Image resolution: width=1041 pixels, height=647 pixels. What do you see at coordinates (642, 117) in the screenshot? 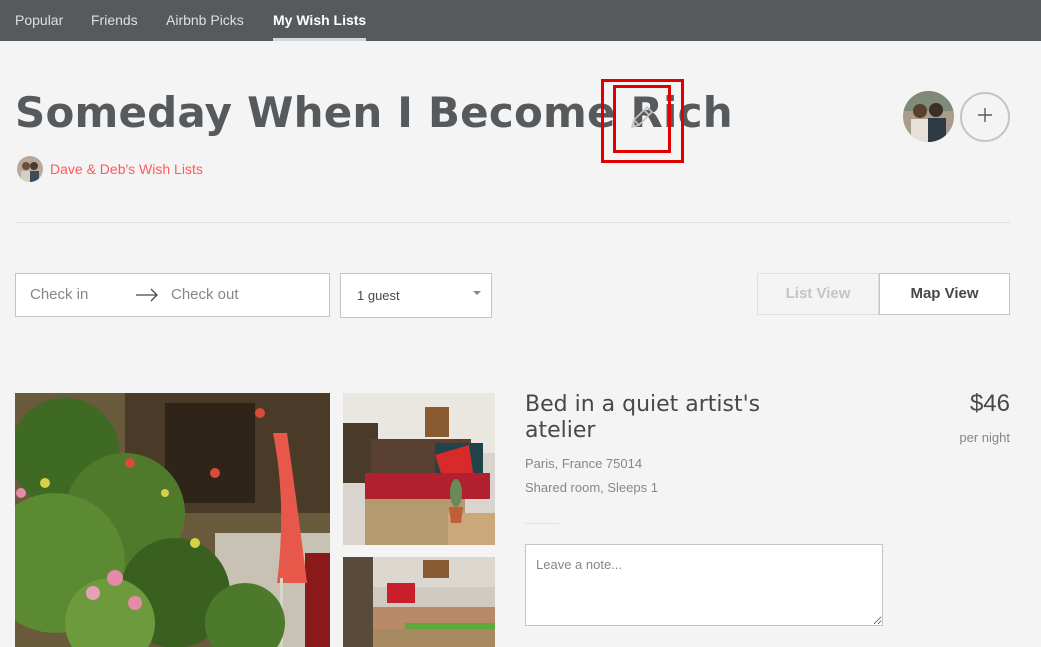
I see `pencil-icon` at bounding box center [642, 117].